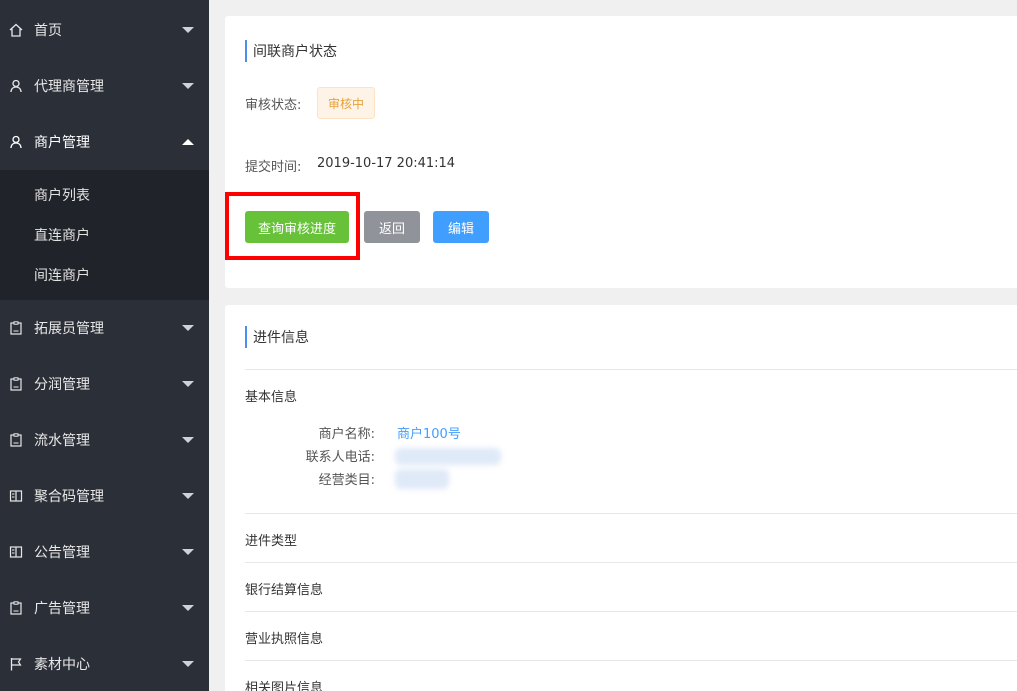 The image size is (1017, 691). I want to click on sidebar-item-aggregate-code: 聚合码管理, so click(104, 496).